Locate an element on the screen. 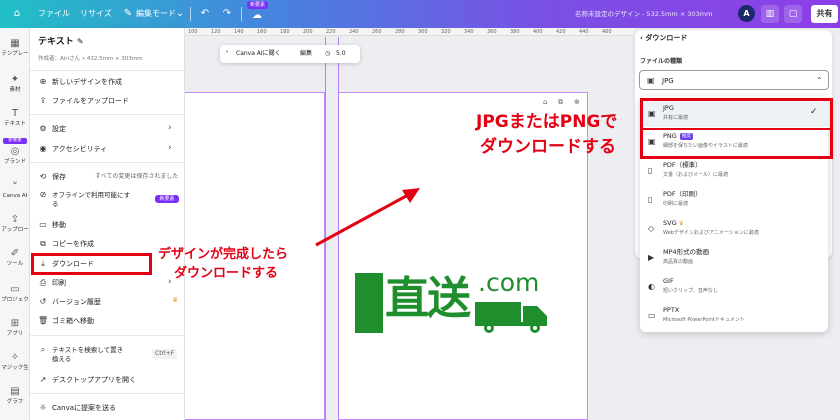 The height and width of the screenshot is (420, 840). file-type-option-pptx: ▭ PPTX Microsoft PowerPointドキュメント is located at coordinates (734, 316).